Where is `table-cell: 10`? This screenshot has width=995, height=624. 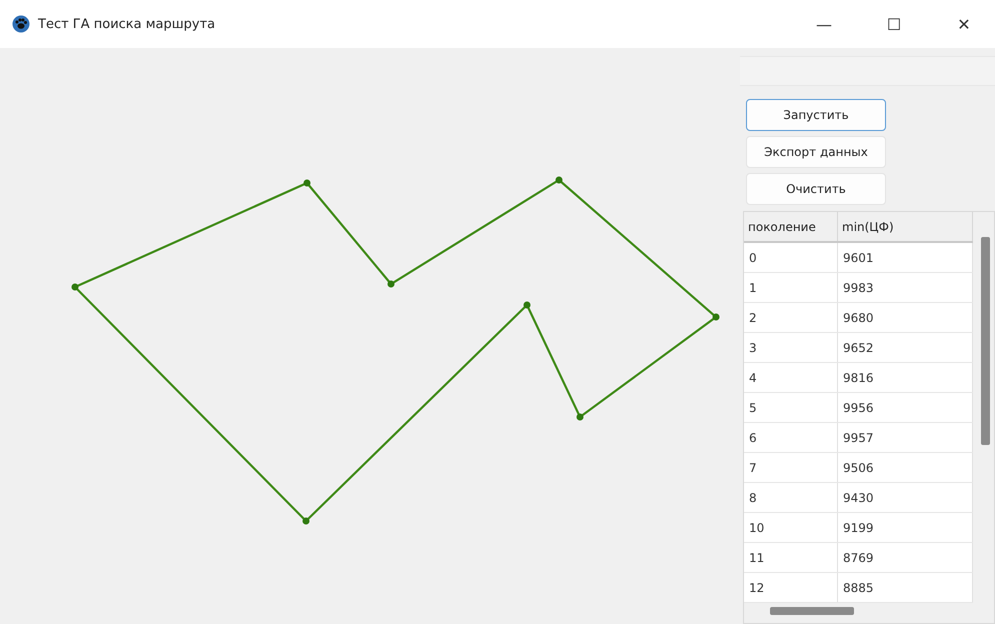 table-cell: 10 is located at coordinates (791, 527).